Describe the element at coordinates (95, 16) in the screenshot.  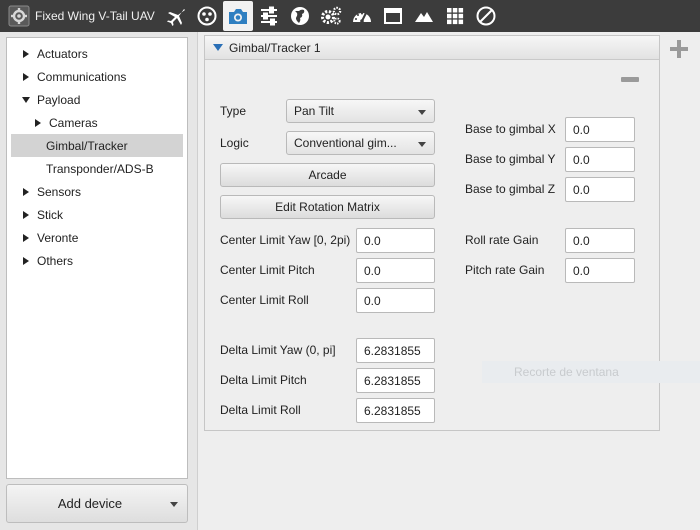
I see `app-title: Fixed Wing V-Tail UAV` at that location.